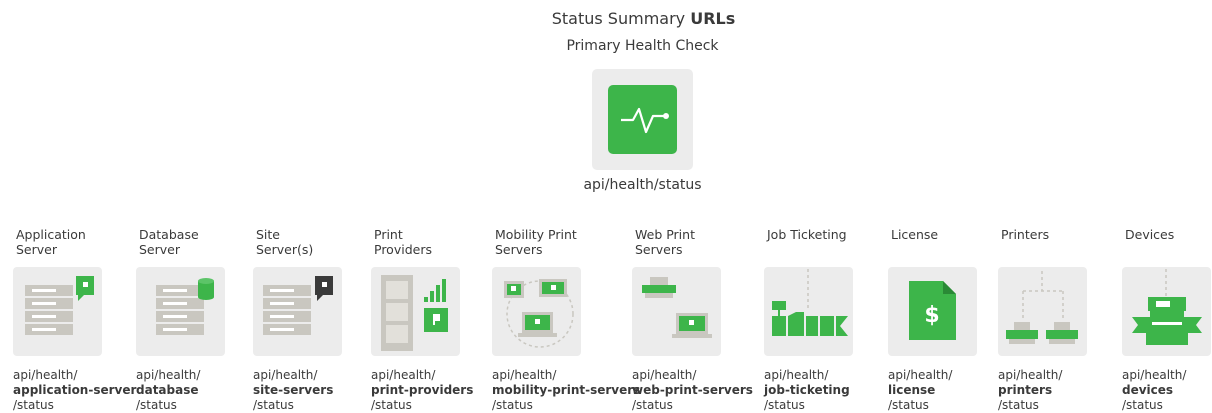  What do you see at coordinates (618, 18) in the screenshot?
I see `title-prefix: Status Summary` at bounding box center [618, 18].